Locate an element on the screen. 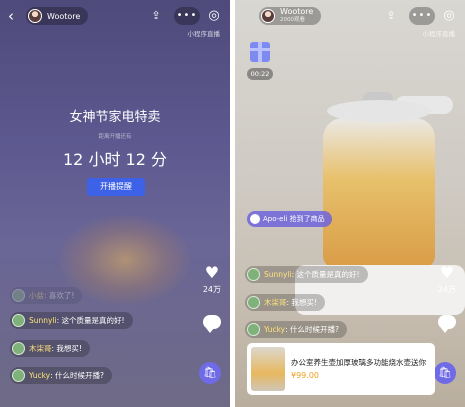 The width and height of the screenshot is (465, 407). streamer-pill: Wootore 2000观看 is located at coordinates (290, 16).